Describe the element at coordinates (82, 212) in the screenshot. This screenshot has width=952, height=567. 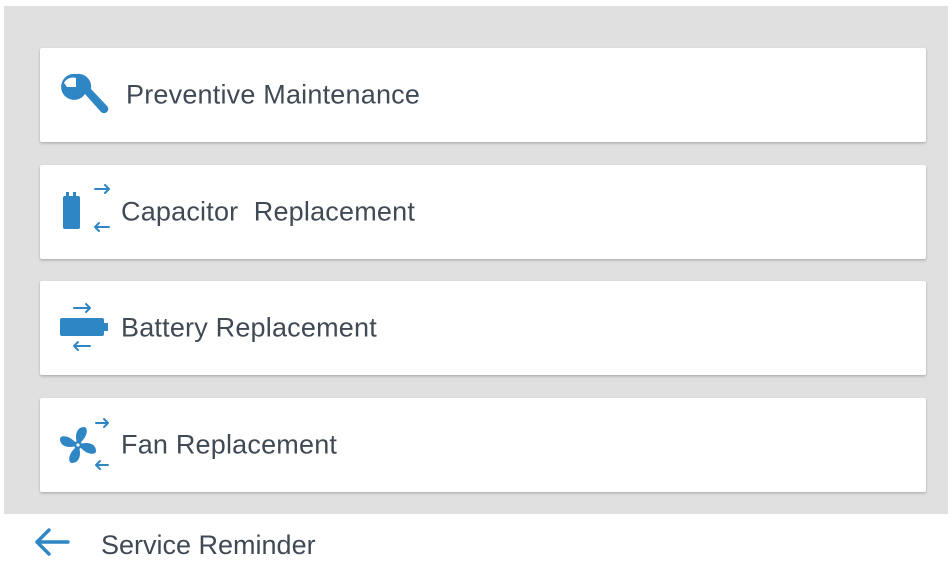
I see `capacitor-replace-icon` at that location.